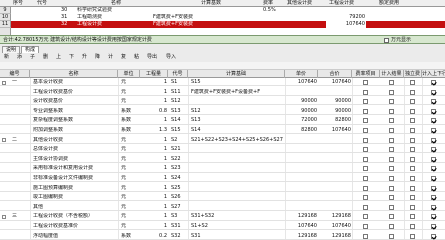 The height and width of the screenshot is (240, 445). What do you see at coordinates (237, 111) in the screenshot?
I see `grid-cell-base: S12` at bounding box center [237, 111].